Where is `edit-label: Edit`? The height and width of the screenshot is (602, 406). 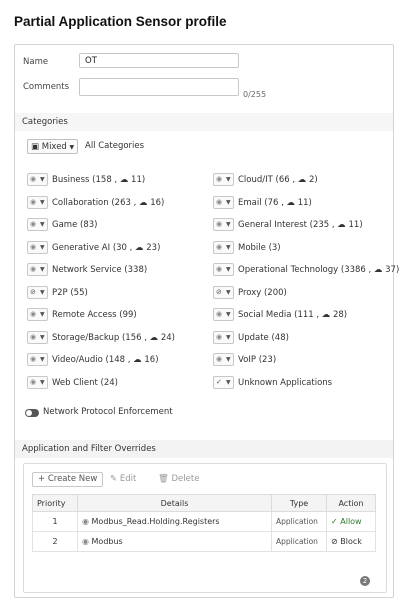
edit-label: Edit is located at coordinates (128, 479).